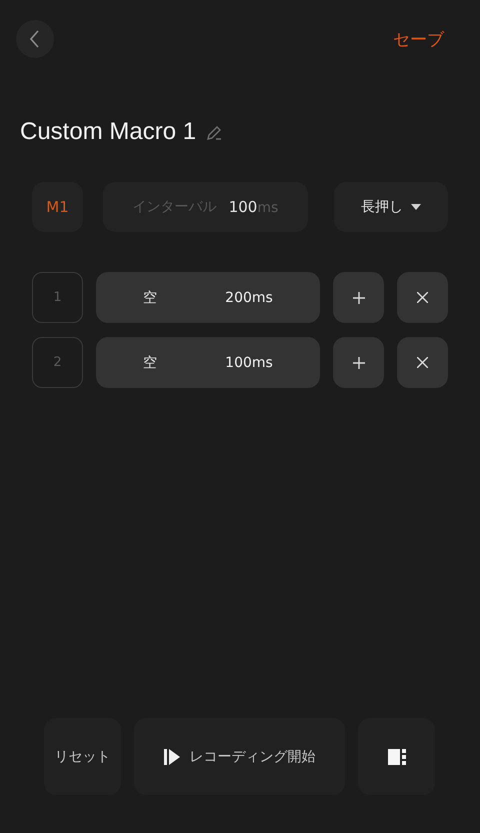 The image size is (480, 833). I want to click on back-icon, so click(35, 39).